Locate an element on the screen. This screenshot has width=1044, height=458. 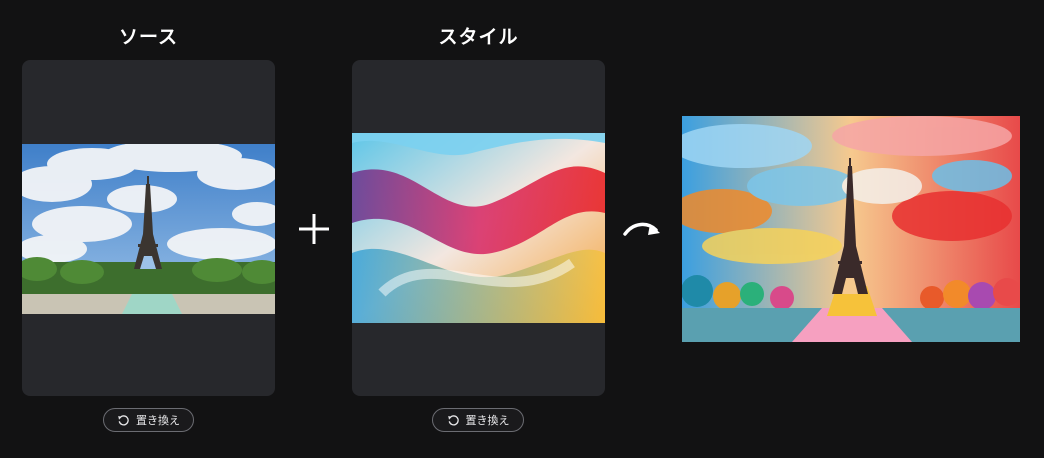
style-title: スタイル is located at coordinates (478, 37).